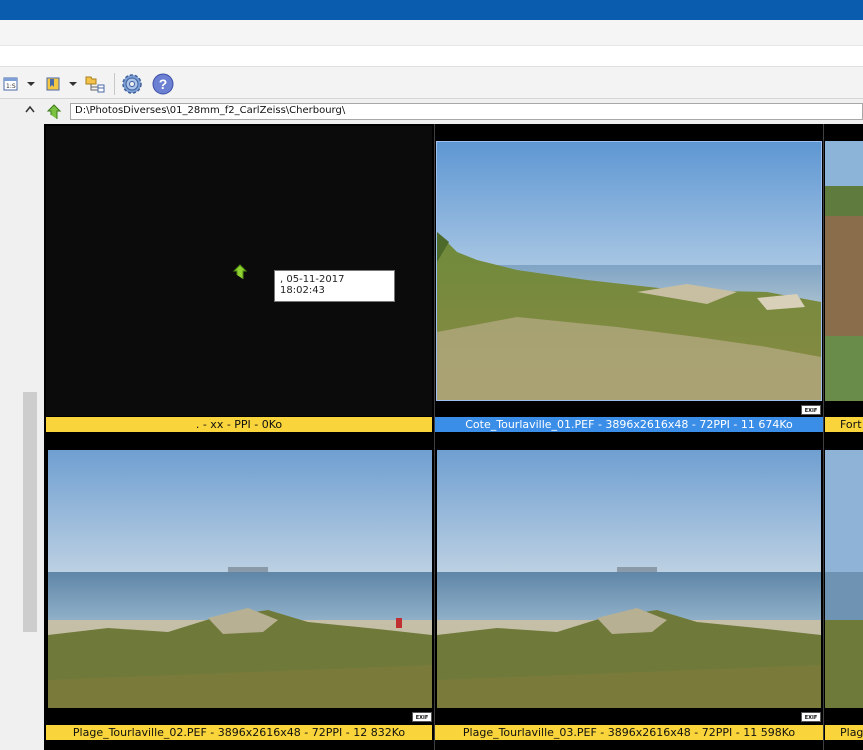  What do you see at coordinates (240, 273) in the screenshot?
I see `parent-folder-icon` at bounding box center [240, 273].